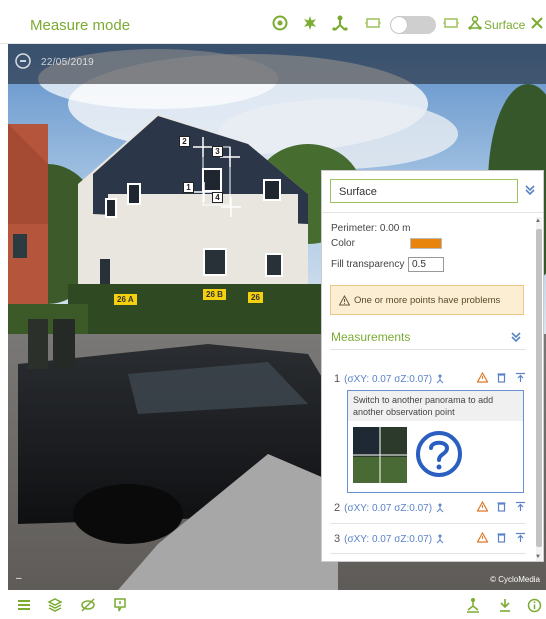  Describe the element at coordinates (515, 579) in the screenshot. I see `copyright-text: © CycloMedia` at that location.